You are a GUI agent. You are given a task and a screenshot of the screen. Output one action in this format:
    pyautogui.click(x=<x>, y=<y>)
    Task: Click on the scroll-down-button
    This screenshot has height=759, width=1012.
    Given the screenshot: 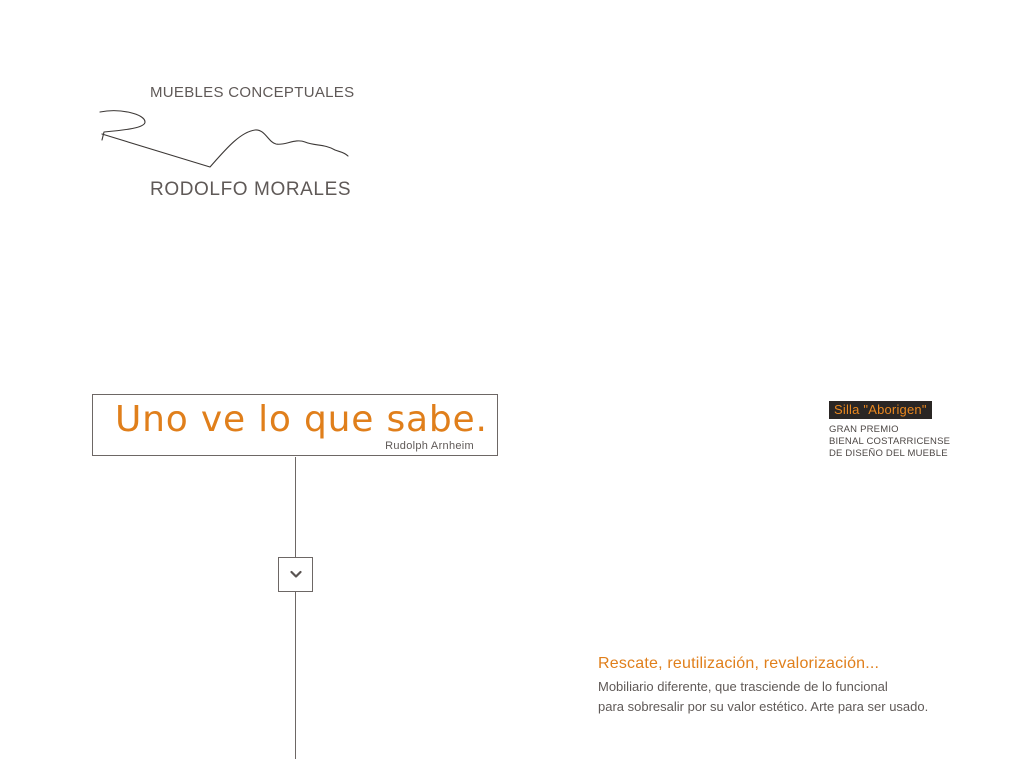 What is the action you would take?
    pyautogui.click(x=295, y=574)
    